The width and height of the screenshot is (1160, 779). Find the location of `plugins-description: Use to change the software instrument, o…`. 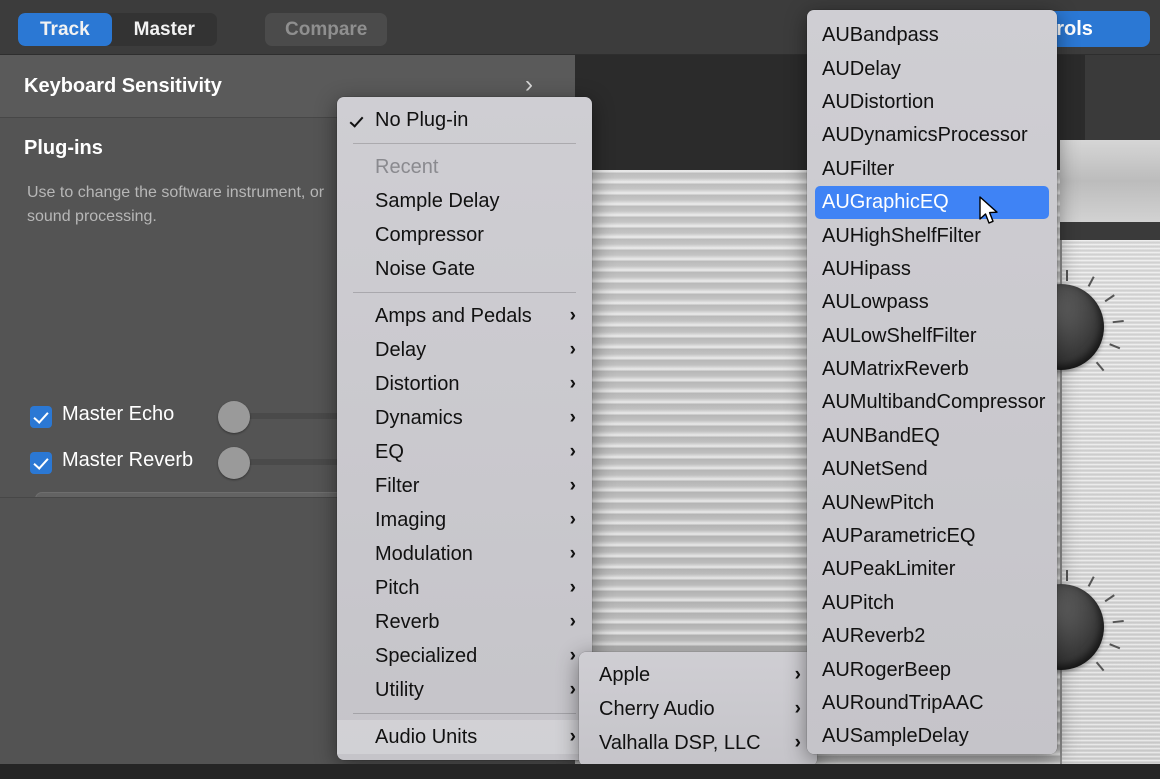

plugins-description: Use to change the software instrument, o… is located at coordinates (176, 204).